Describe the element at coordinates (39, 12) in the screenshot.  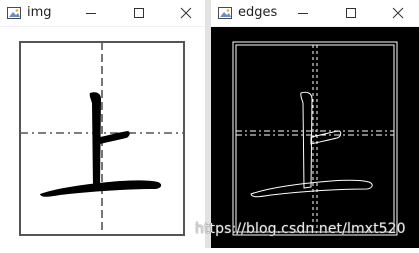
I see `window-title: img` at that location.